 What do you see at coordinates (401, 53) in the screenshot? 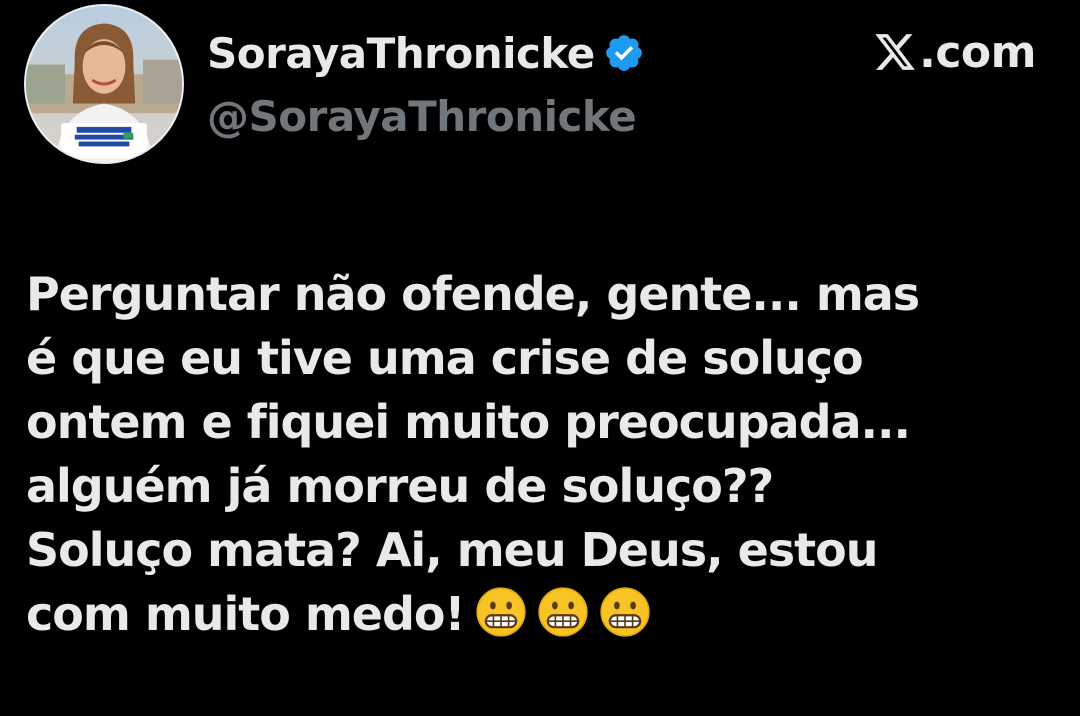
I see `display-name: SorayaThronicke` at bounding box center [401, 53].